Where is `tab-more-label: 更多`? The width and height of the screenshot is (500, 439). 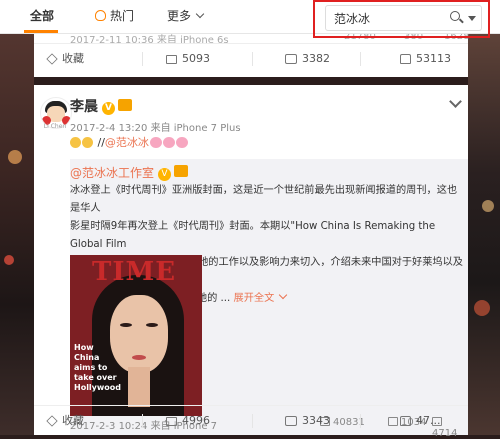
tab-more-label: 更多 is located at coordinates (179, 16).